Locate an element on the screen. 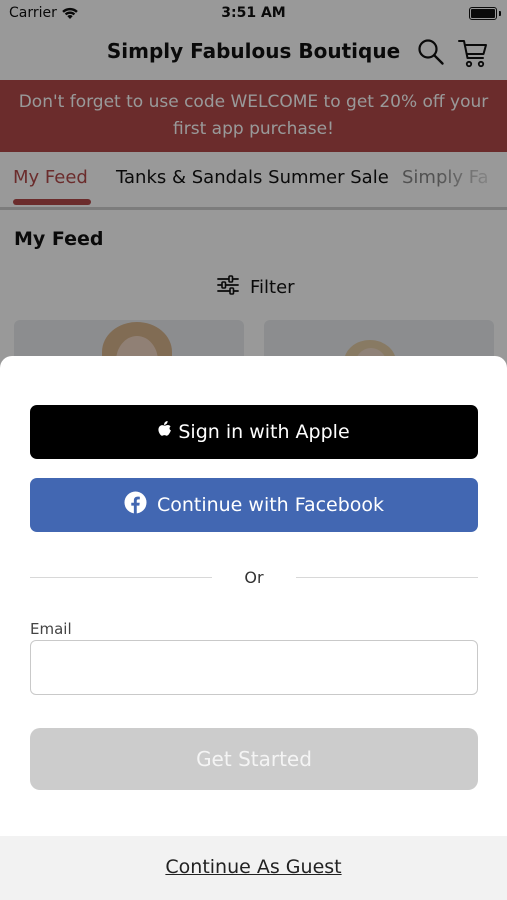 The image size is (507, 900). guest-bar: Continue As Guest is located at coordinates (253, 868).